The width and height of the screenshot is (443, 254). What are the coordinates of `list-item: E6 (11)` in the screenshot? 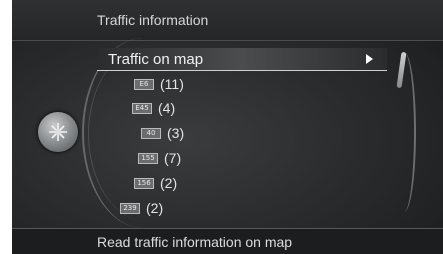 It's located at (159, 84).